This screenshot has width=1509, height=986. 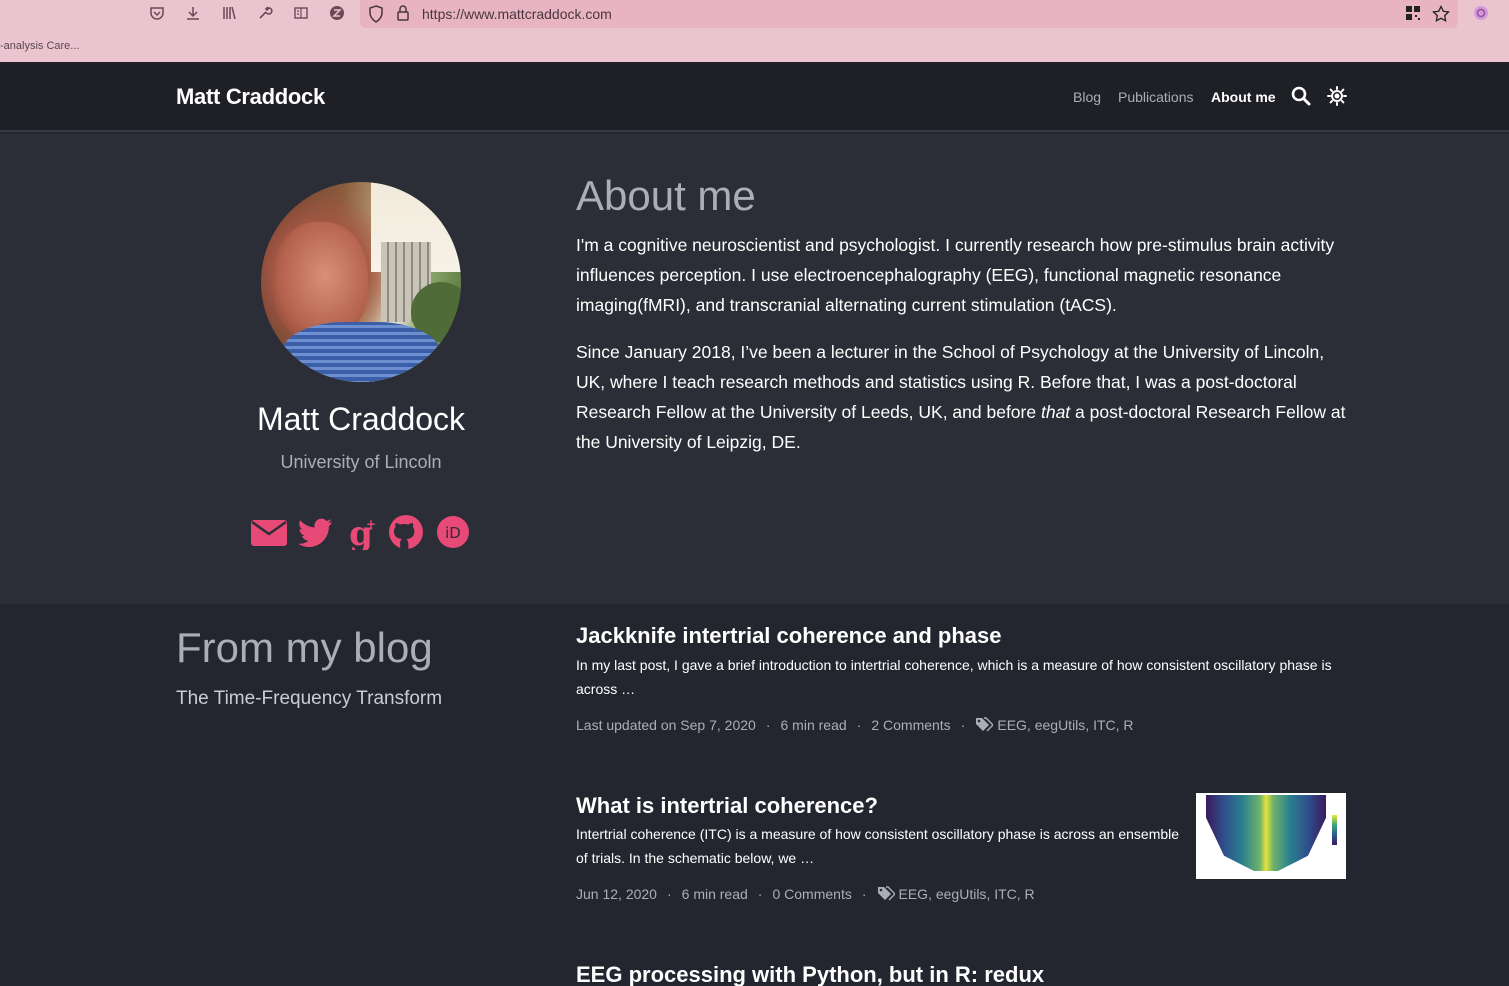 What do you see at coordinates (403, 14) in the screenshot?
I see `lock-icon` at bounding box center [403, 14].